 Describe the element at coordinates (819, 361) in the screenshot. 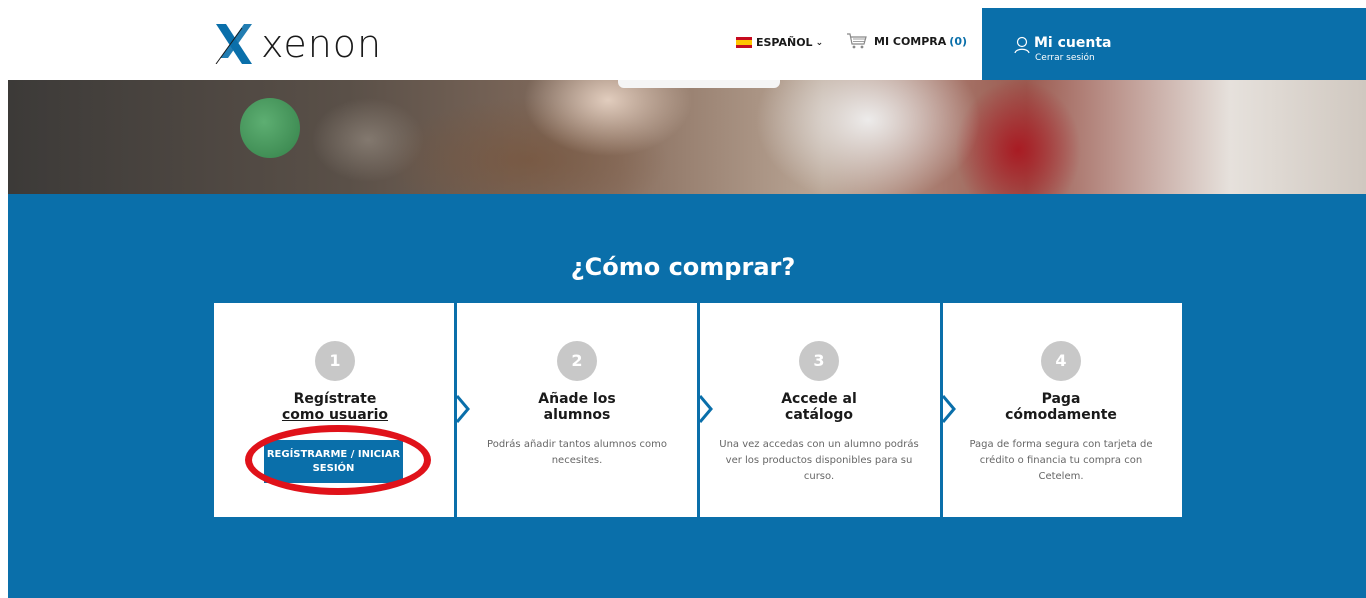

I see `step-number: 3` at that location.